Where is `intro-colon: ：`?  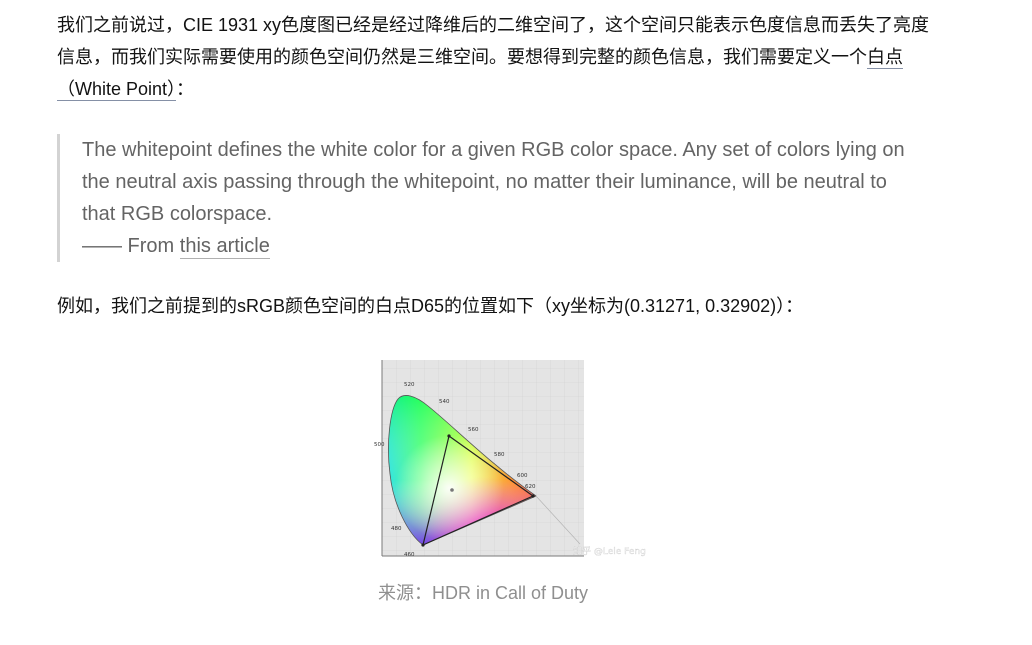
intro-colon: ： is located at coordinates (185, 89).